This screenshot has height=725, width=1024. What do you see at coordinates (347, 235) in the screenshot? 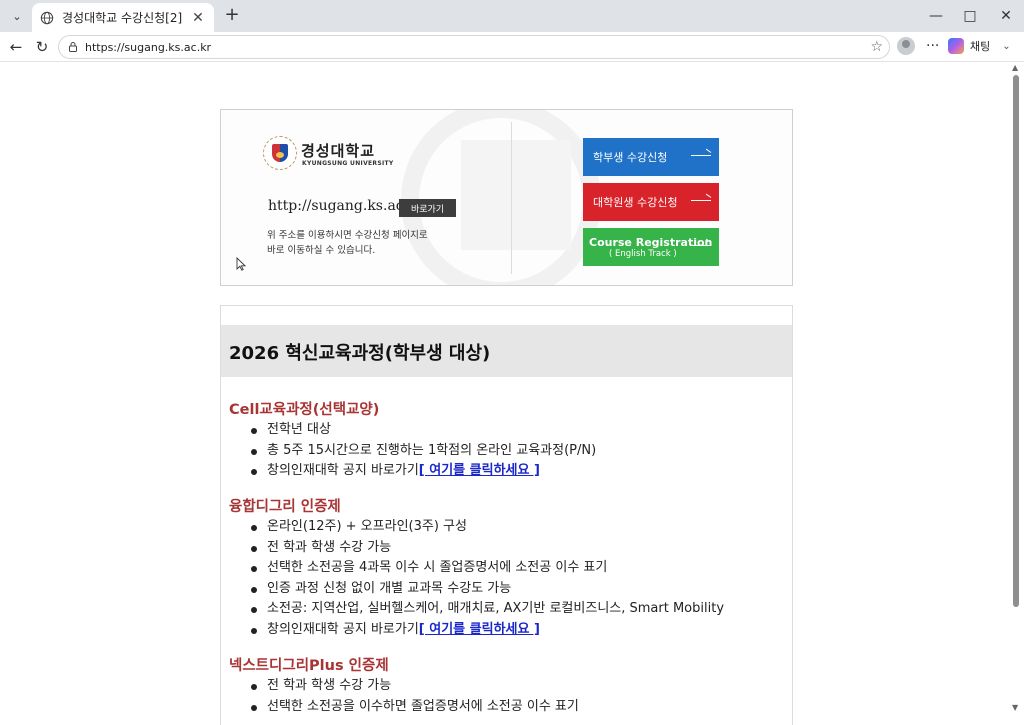
I see `desc-line: 위 주소를 이용하시면 수강신청 페이지로` at bounding box center [347, 235].